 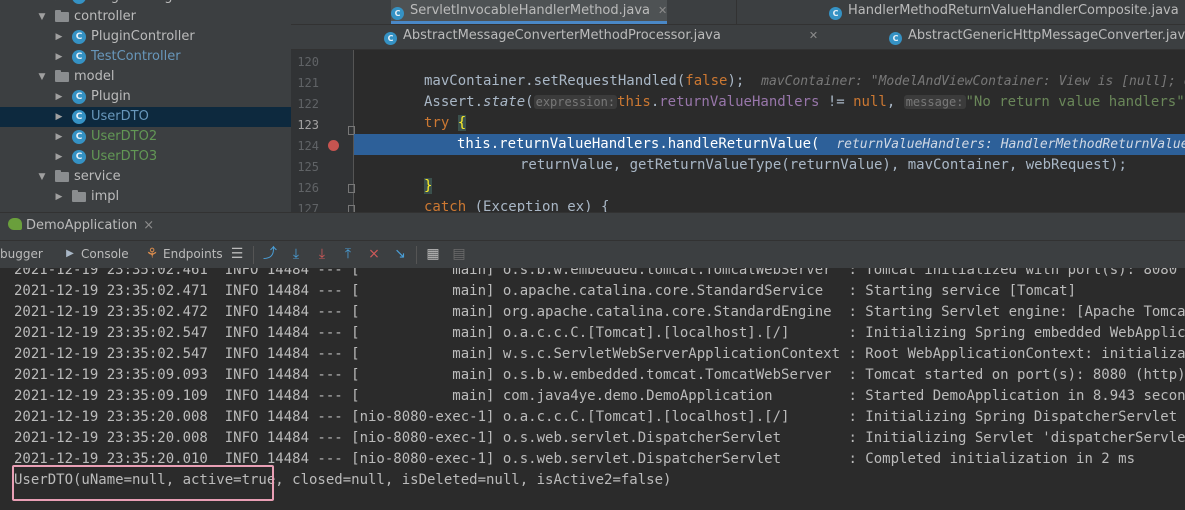 I want to click on tree-item-label: PluginController, so click(x=143, y=36).